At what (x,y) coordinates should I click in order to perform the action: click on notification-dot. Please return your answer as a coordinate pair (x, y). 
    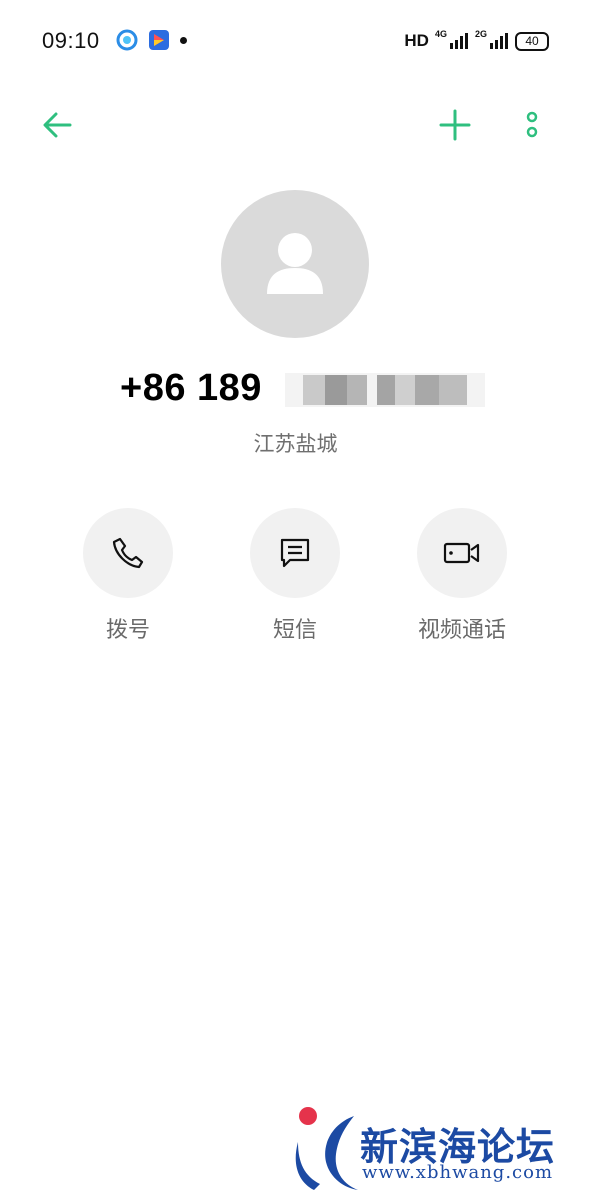
    Looking at the image, I should click on (183, 40).